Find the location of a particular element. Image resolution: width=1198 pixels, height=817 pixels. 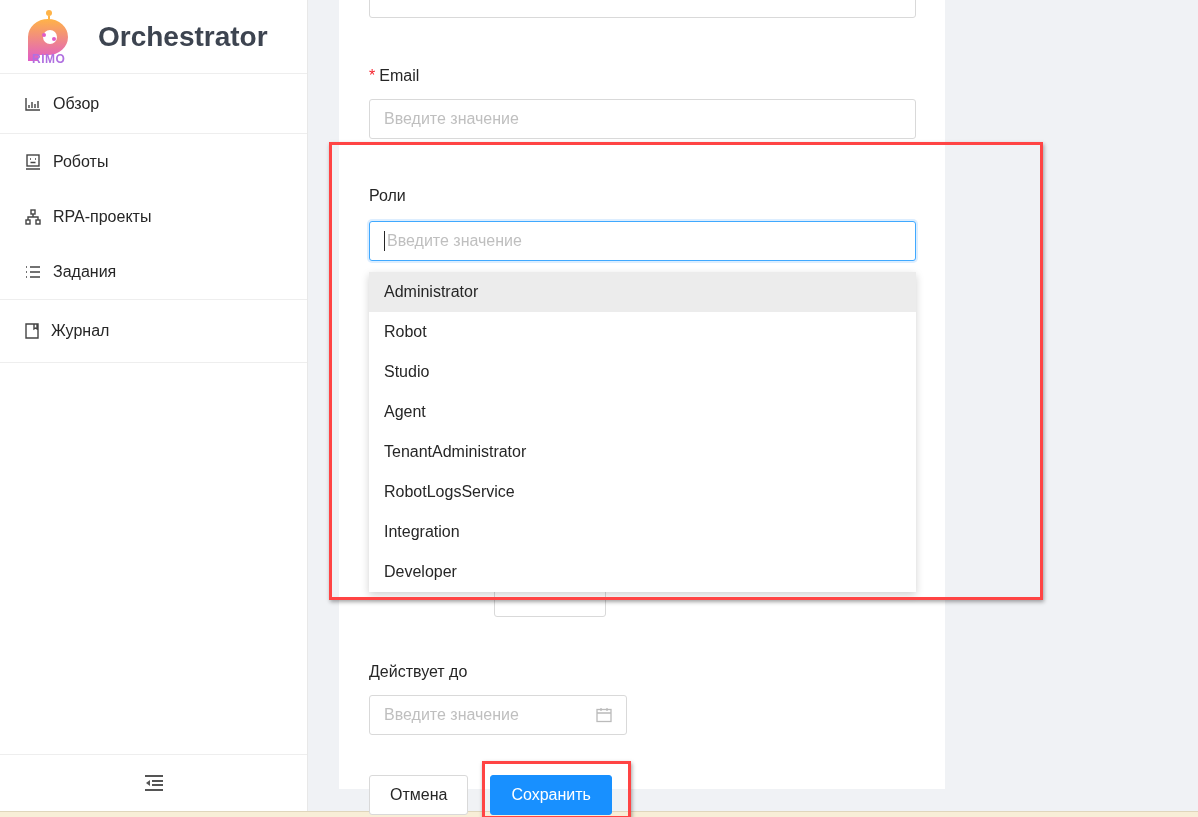

dropdown-option: Integration is located at coordinates (642, 532).